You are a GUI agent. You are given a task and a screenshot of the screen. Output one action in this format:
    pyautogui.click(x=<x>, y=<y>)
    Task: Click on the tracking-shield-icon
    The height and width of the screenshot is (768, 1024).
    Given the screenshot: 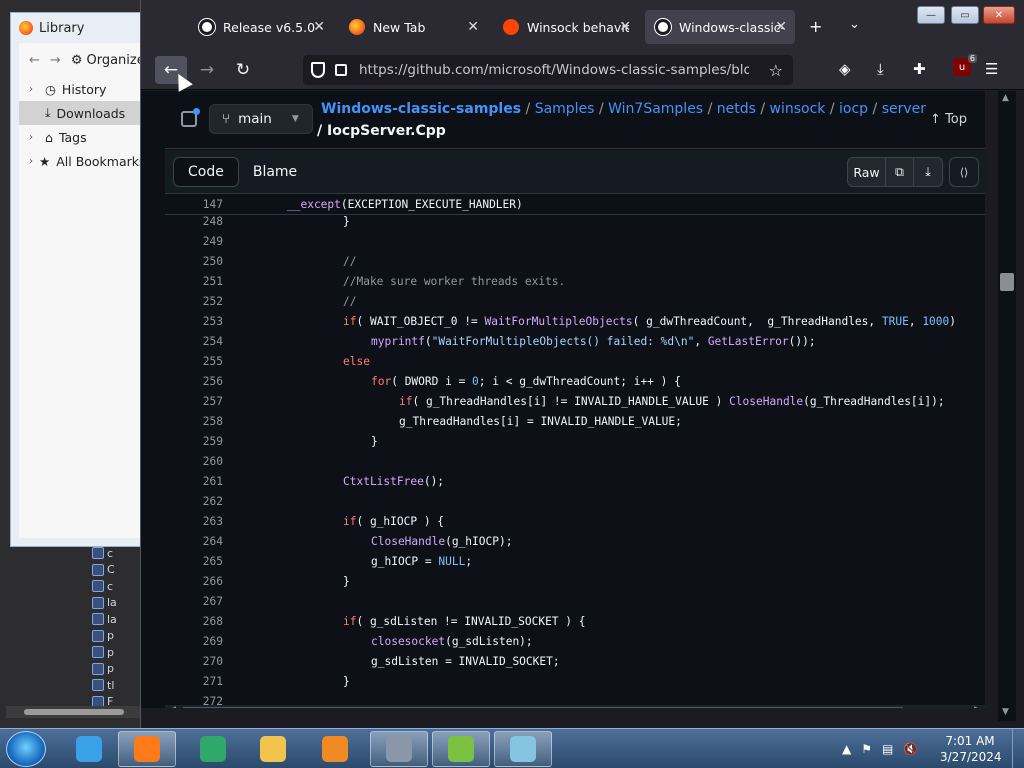 What is the action you would take?
    pyautogui.click(x=318, y=70)
    